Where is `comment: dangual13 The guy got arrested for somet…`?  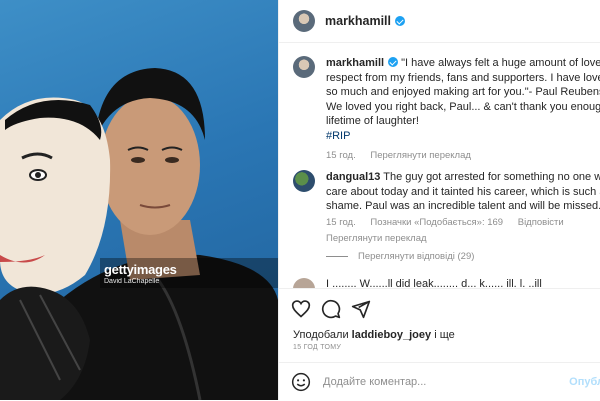
comment: dangual13 The guy got arrested for somet… is located at coordinates (446, 208).